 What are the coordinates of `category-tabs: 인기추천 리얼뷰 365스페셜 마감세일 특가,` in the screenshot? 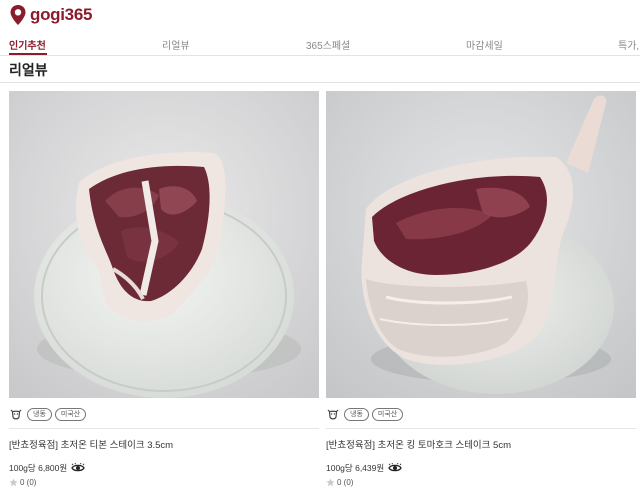 It's located at (320, 43).